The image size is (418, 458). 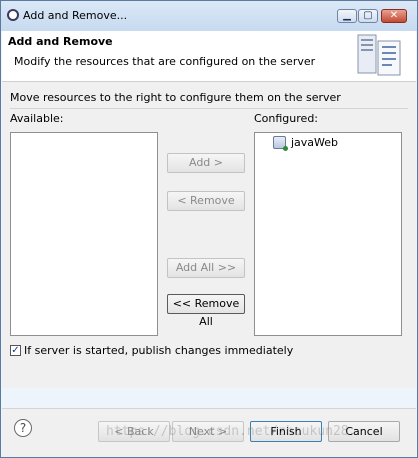 What do you see at coordinates (315, 142) in the screenshot?
I see `list-item-label: javaWeb` at bounding box center [315, 142].